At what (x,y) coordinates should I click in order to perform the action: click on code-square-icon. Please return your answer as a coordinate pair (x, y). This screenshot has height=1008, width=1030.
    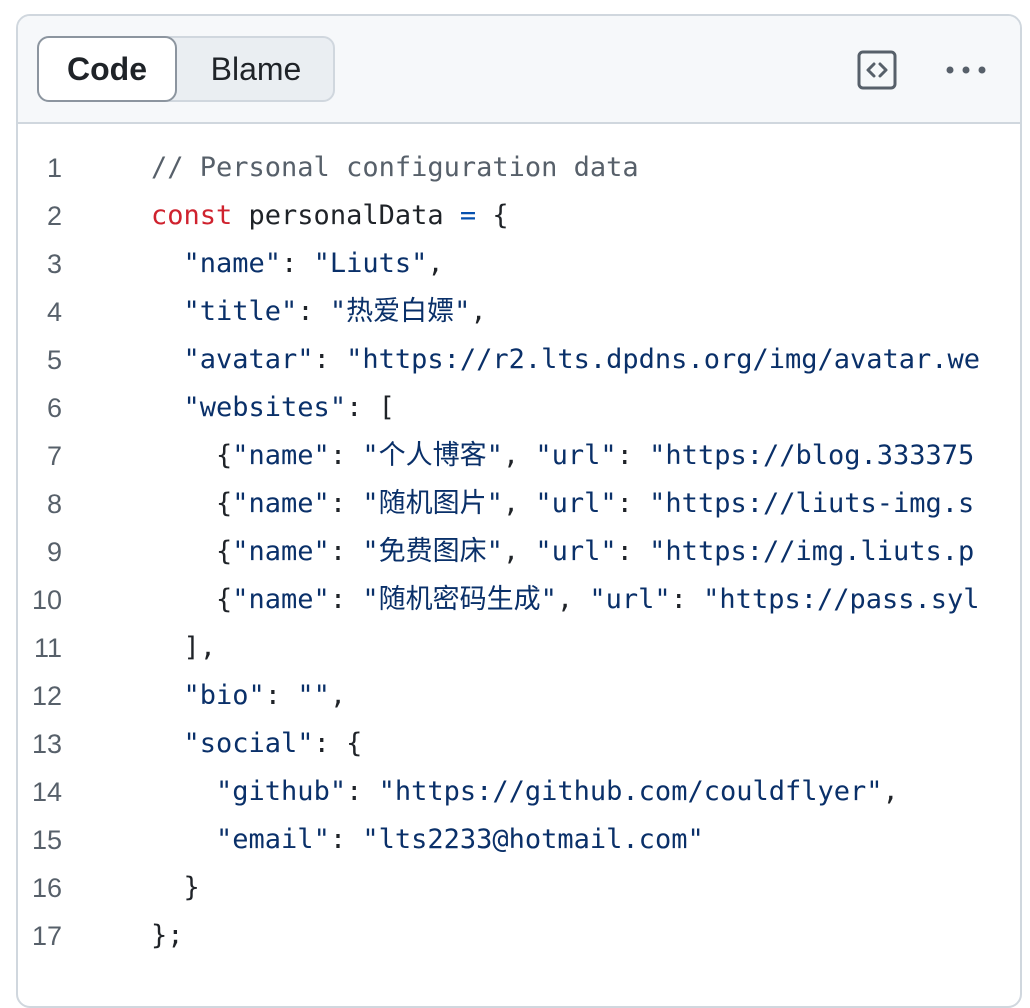
    Looking at the image, I should click on (877, 70).